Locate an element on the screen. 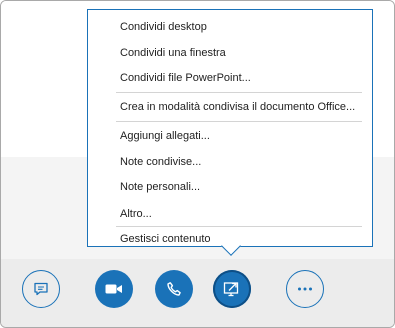  video-camera-icon is located at coordinates (113, 289).